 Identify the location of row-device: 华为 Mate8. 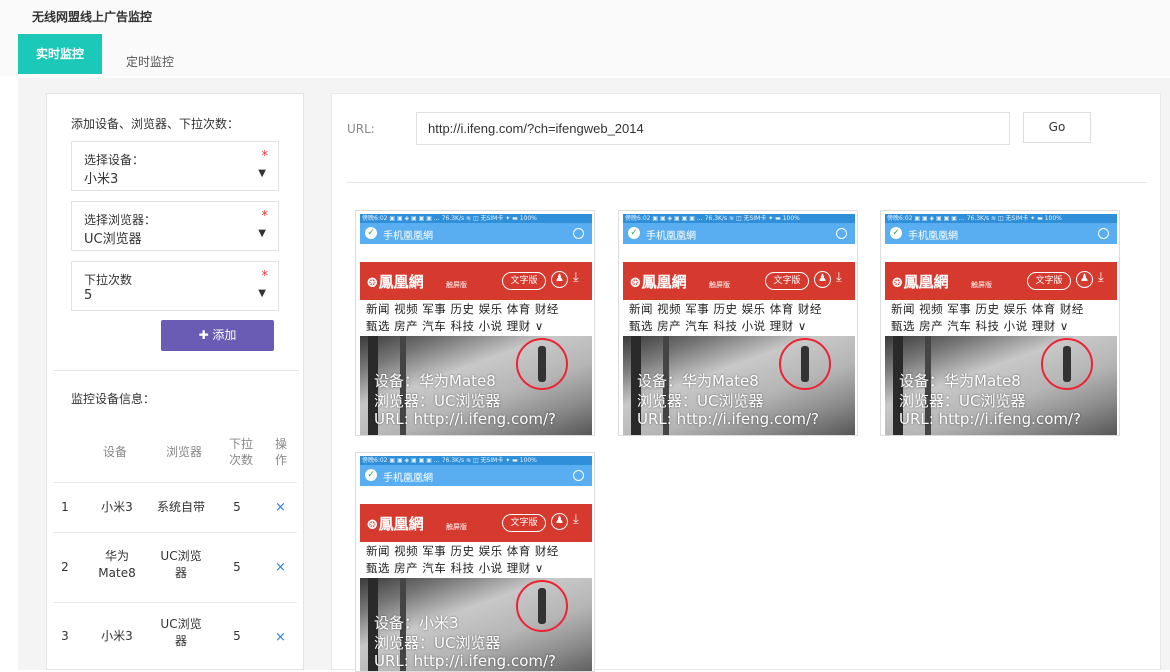
(117, 564).